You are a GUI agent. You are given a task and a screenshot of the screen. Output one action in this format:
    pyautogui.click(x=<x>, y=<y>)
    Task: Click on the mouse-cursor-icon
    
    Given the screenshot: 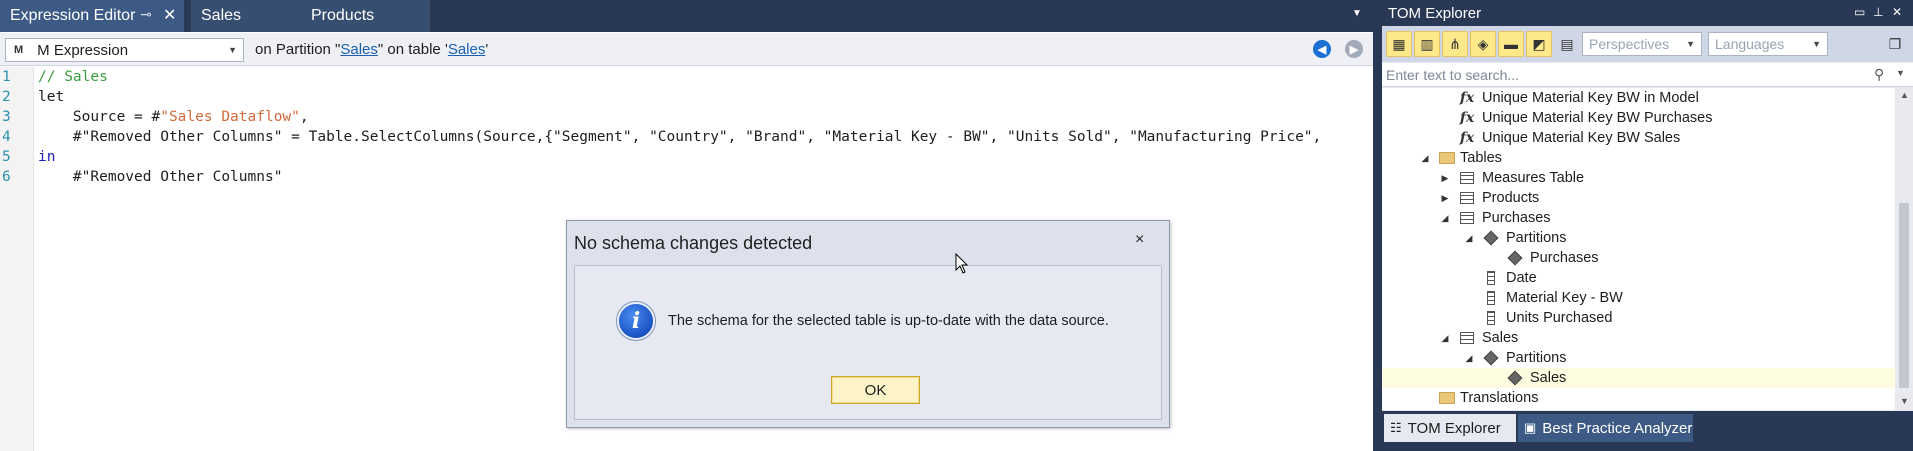 What is the action you would take?
    pyautogui.click(x=962, y=263)
    